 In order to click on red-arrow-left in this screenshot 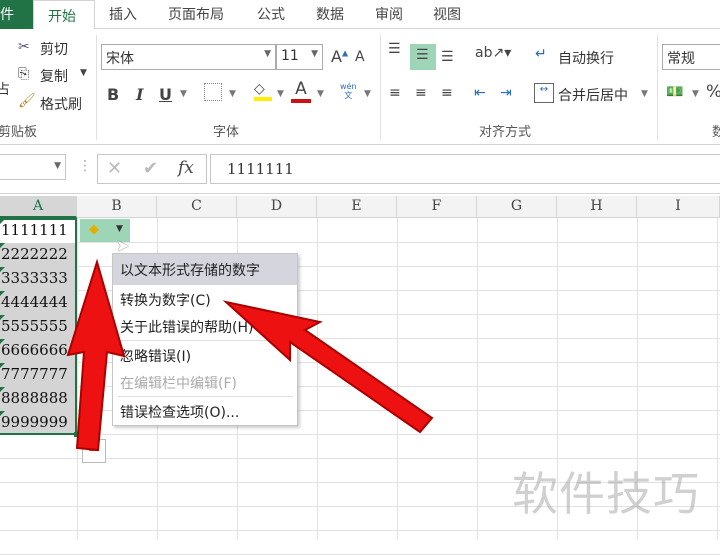, I will do `click(328, 367)`.